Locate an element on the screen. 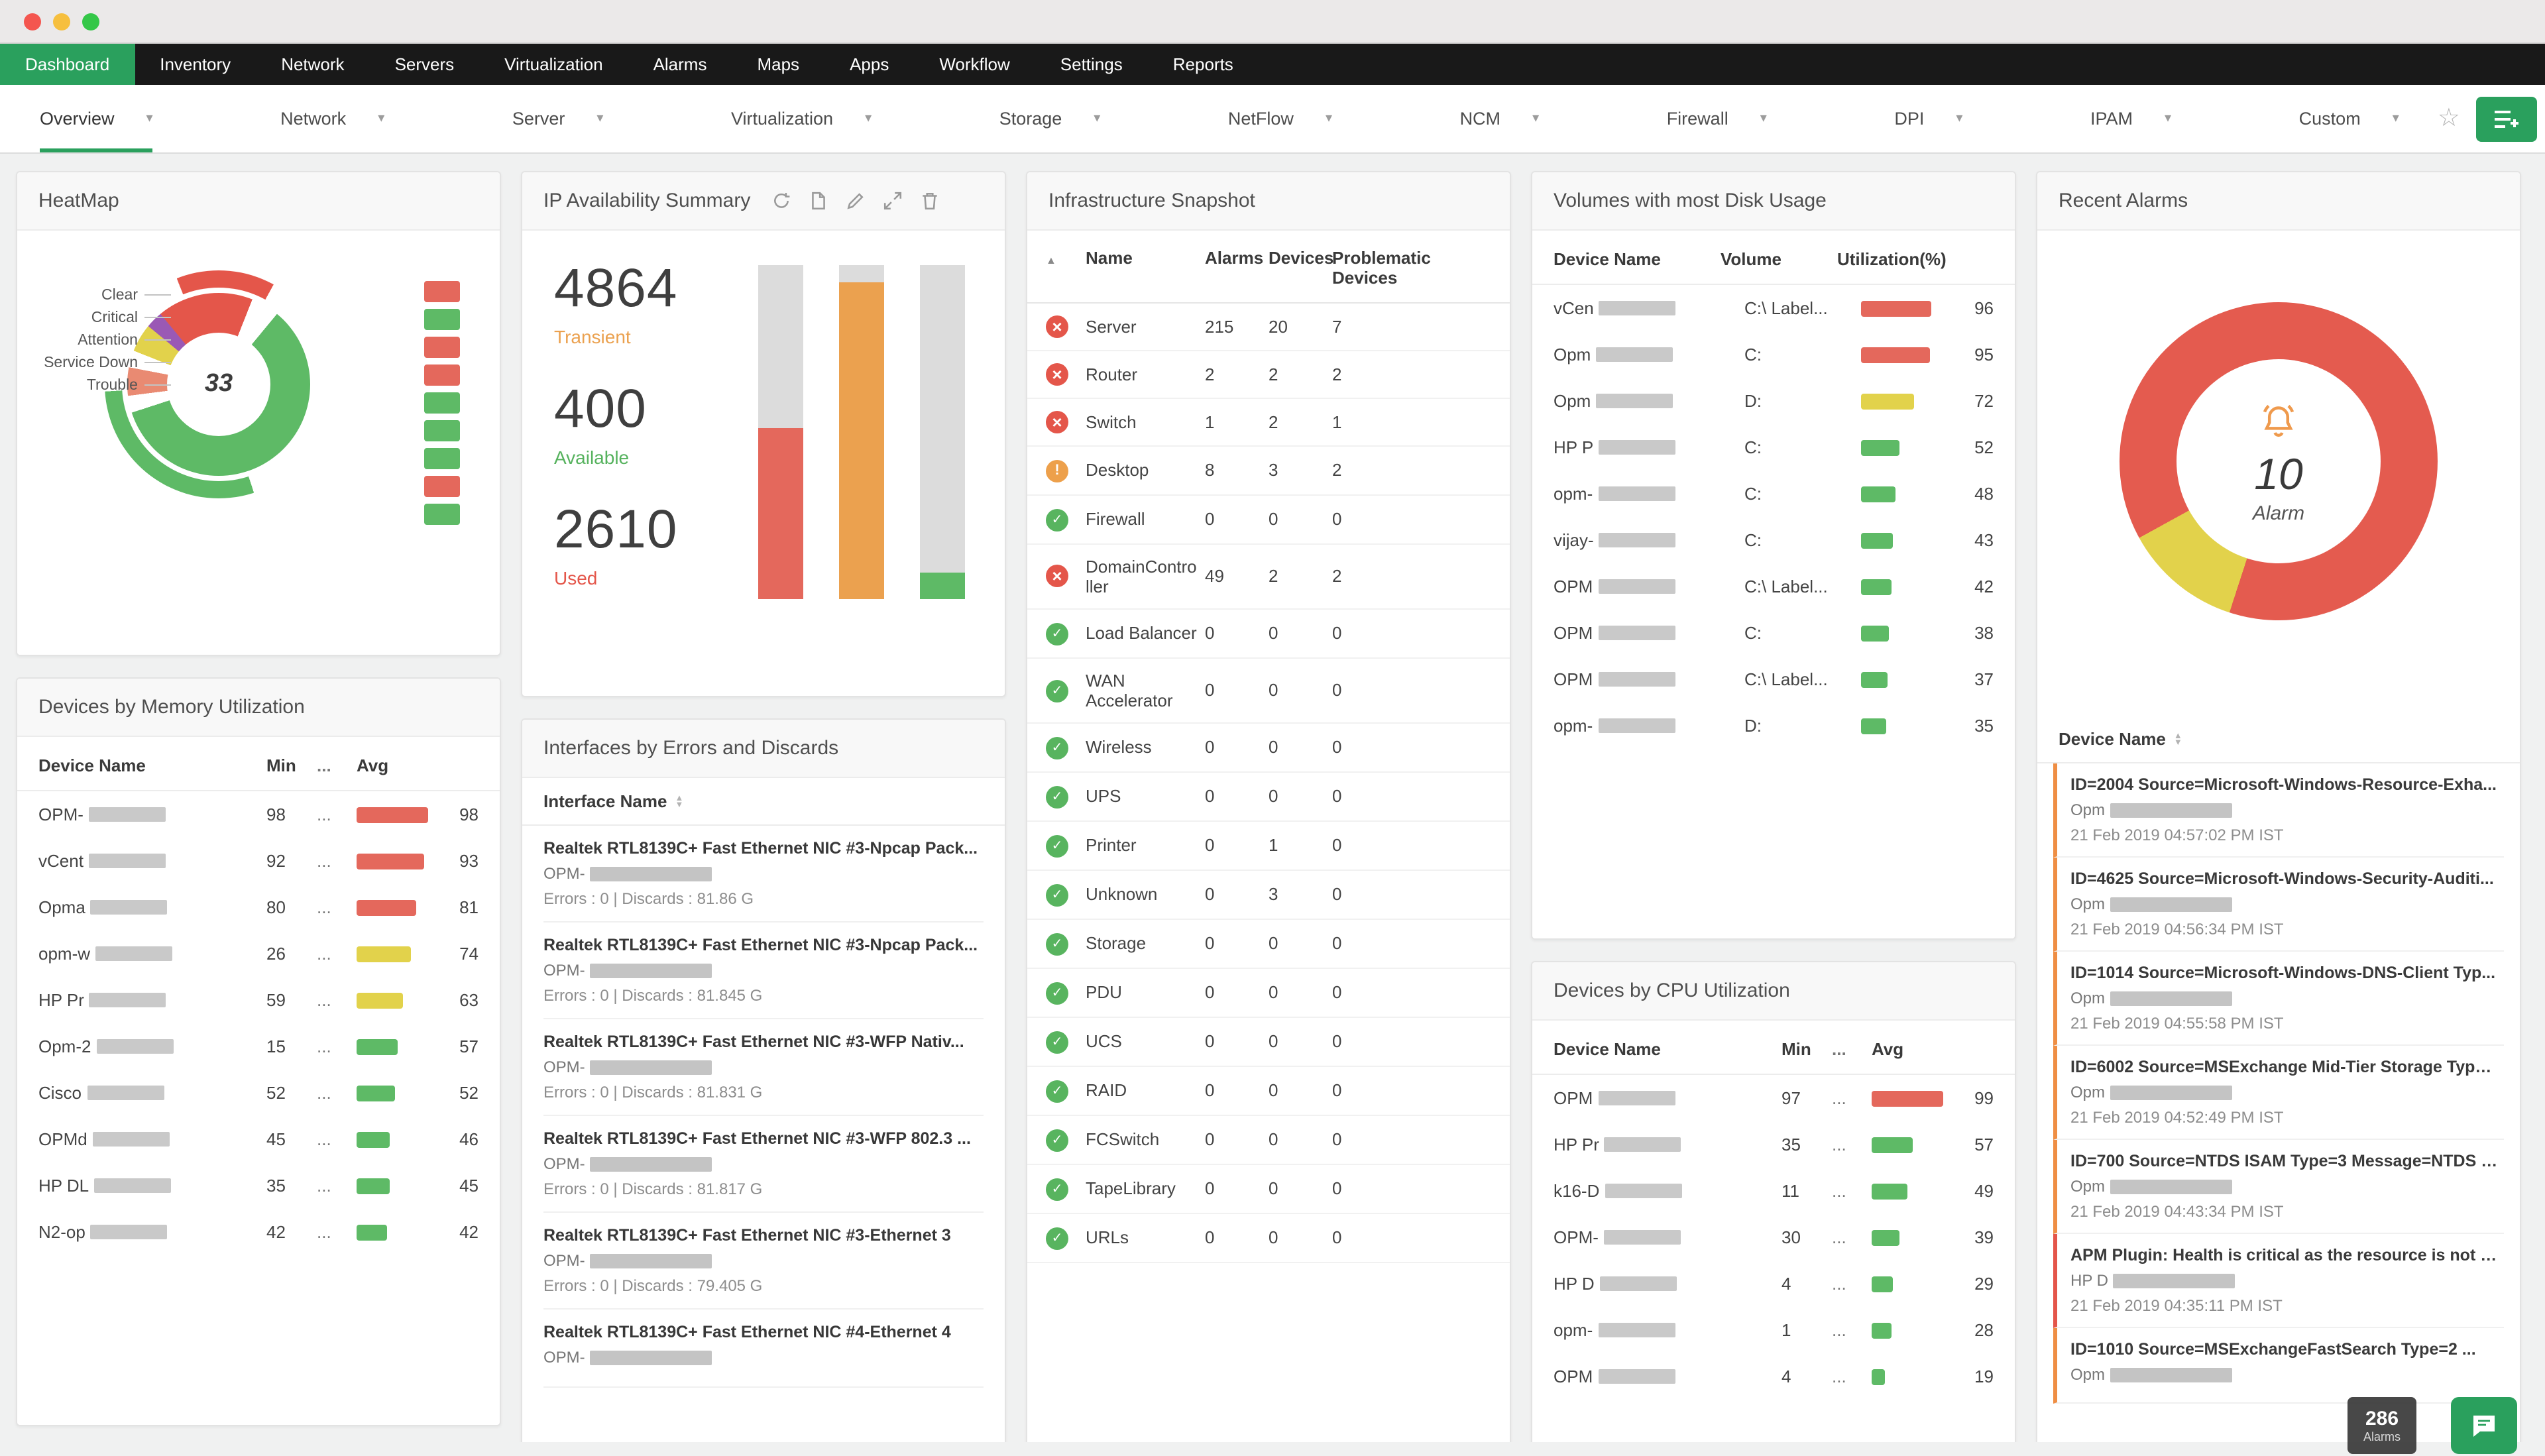 This screenshot has height=1456, width=2545. table-row: Load Balancer 0 0 0 is located at coordinates (1268, 633).